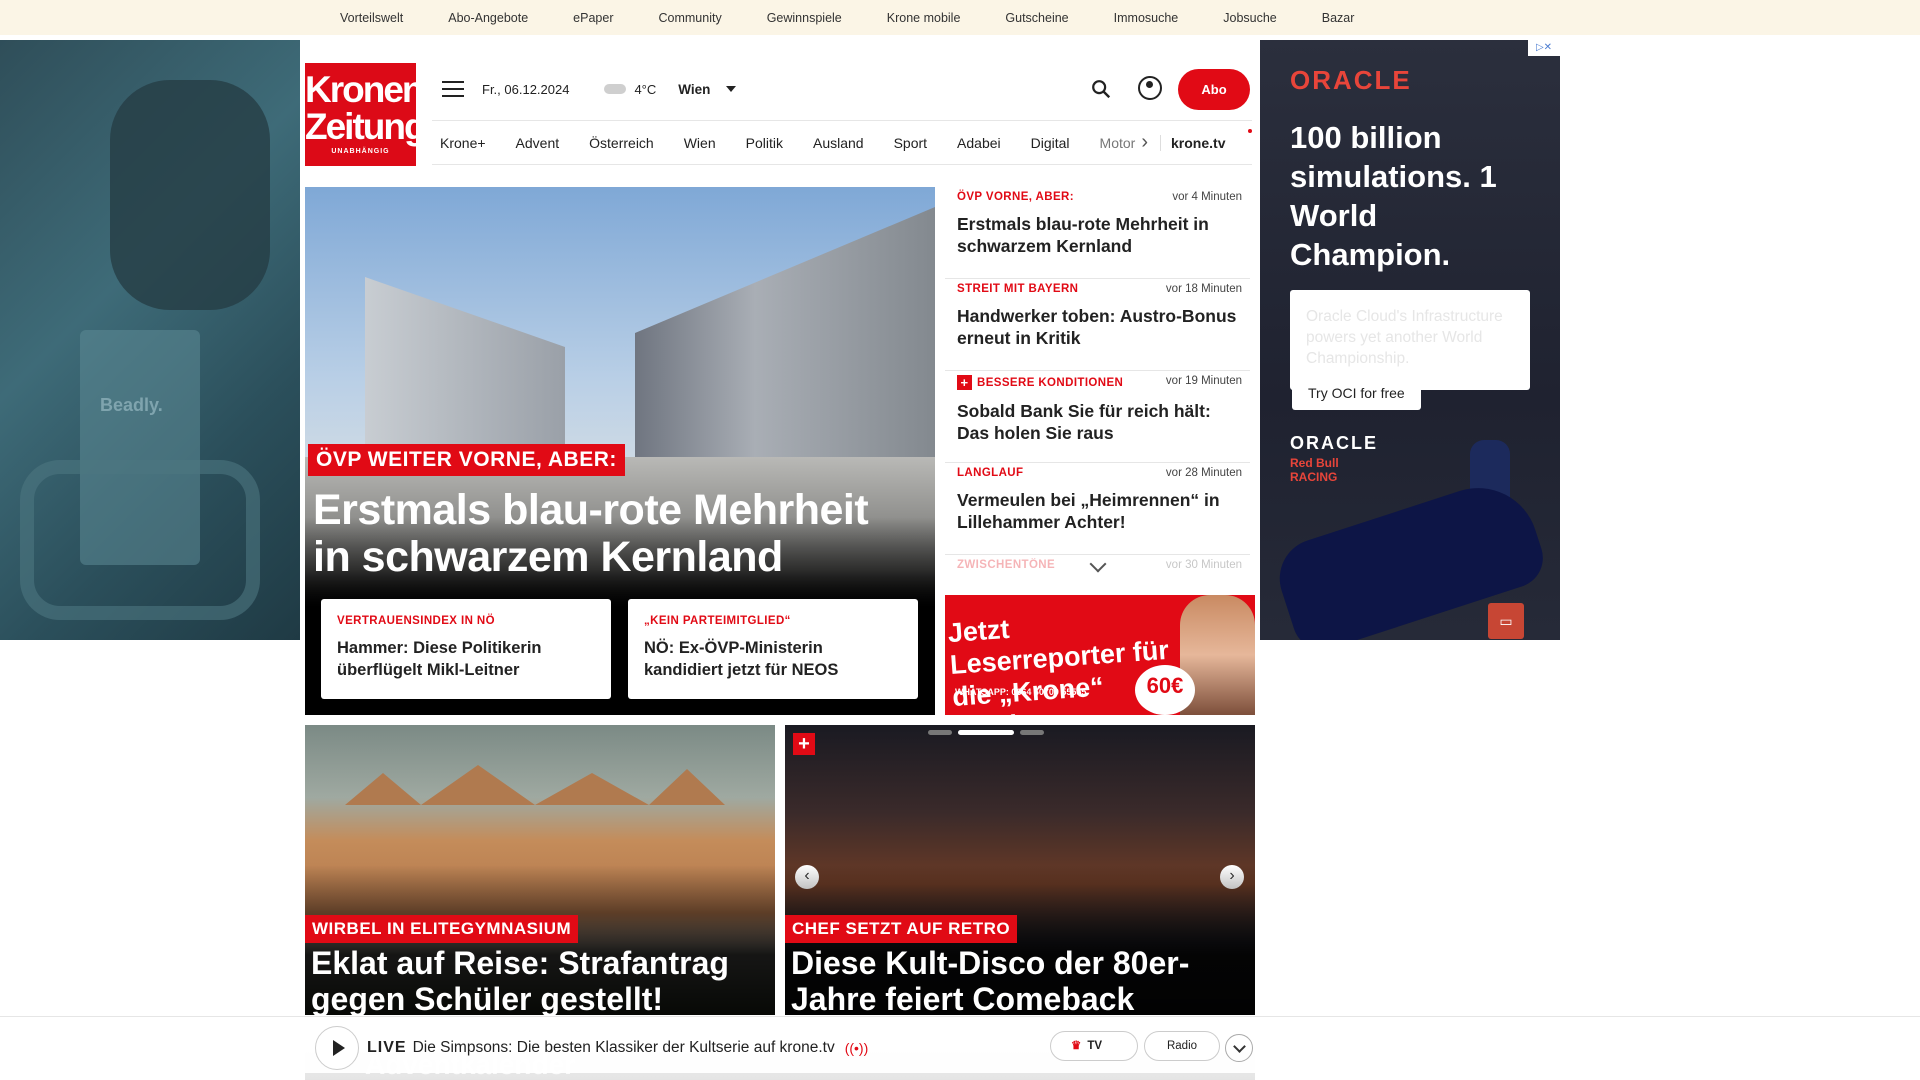 This screenshot has width=1920, height=1080. What do you see at coordinates (979, 143) in the screenshot?
I see `nav-item: Adabei` at bounding box center [979, 143].